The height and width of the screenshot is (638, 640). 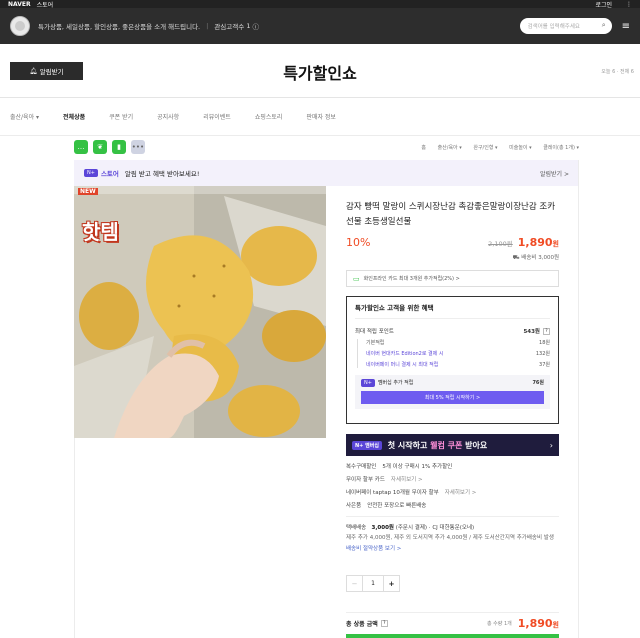 I want to click on store-header: 🔔︎ 알림받기 특가할인쇼 오늘 6 · 전체 6, so click(x=320, y=71).